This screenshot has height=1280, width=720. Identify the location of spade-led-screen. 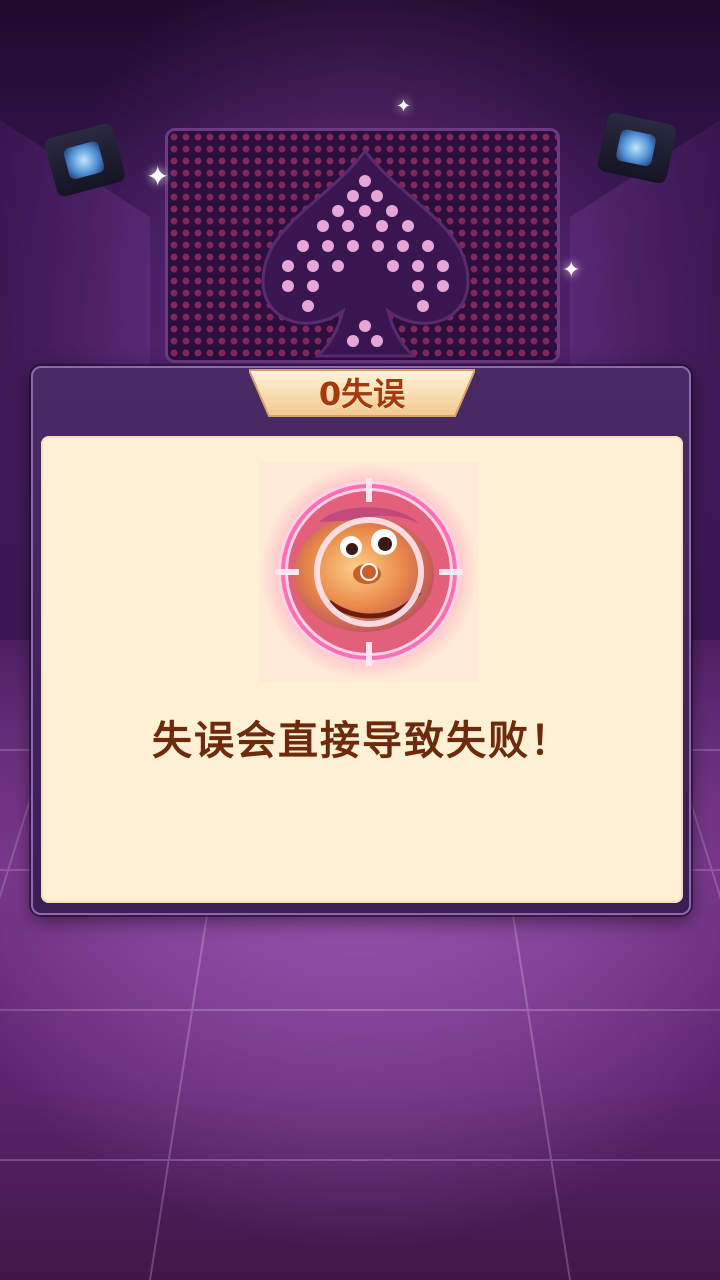
(362, 245).